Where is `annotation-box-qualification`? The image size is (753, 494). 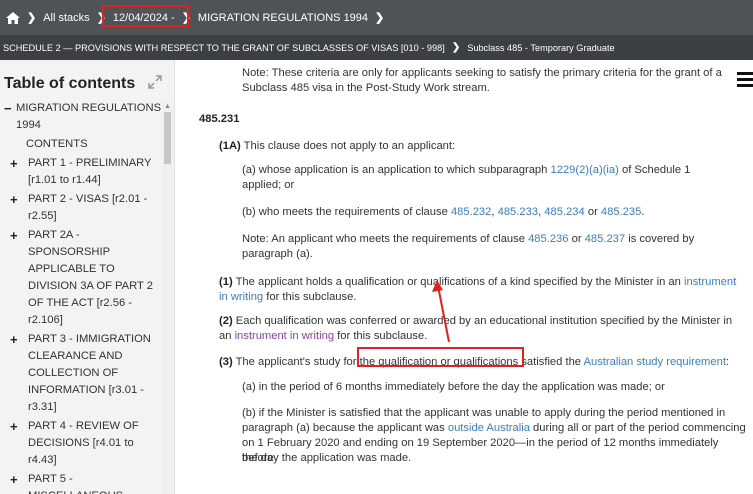 annotation-box-qualification is located at coordinates (440, 357).